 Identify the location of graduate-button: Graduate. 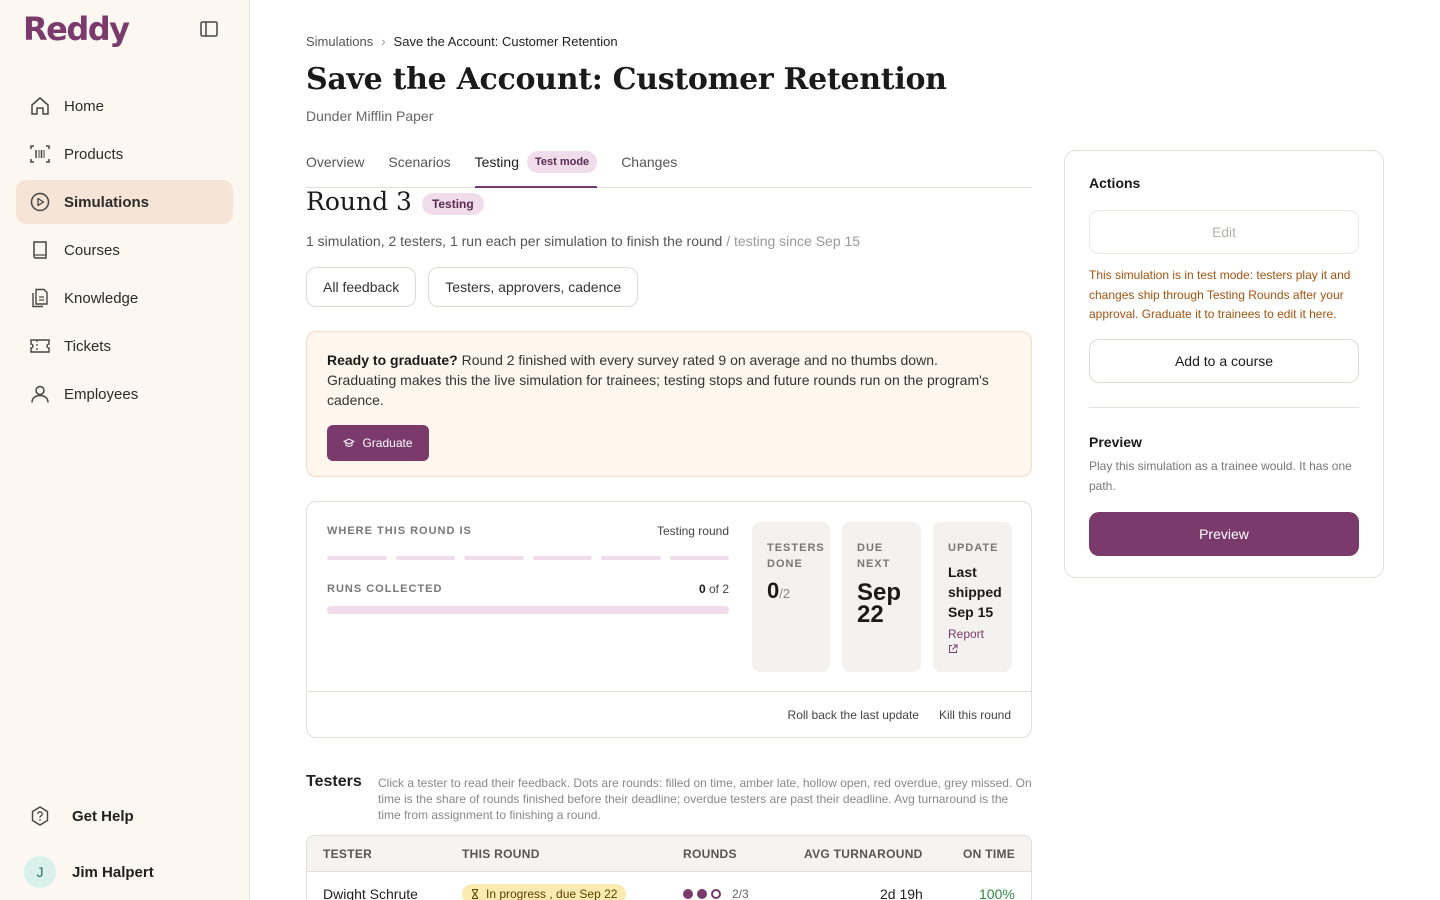
(378, 443).